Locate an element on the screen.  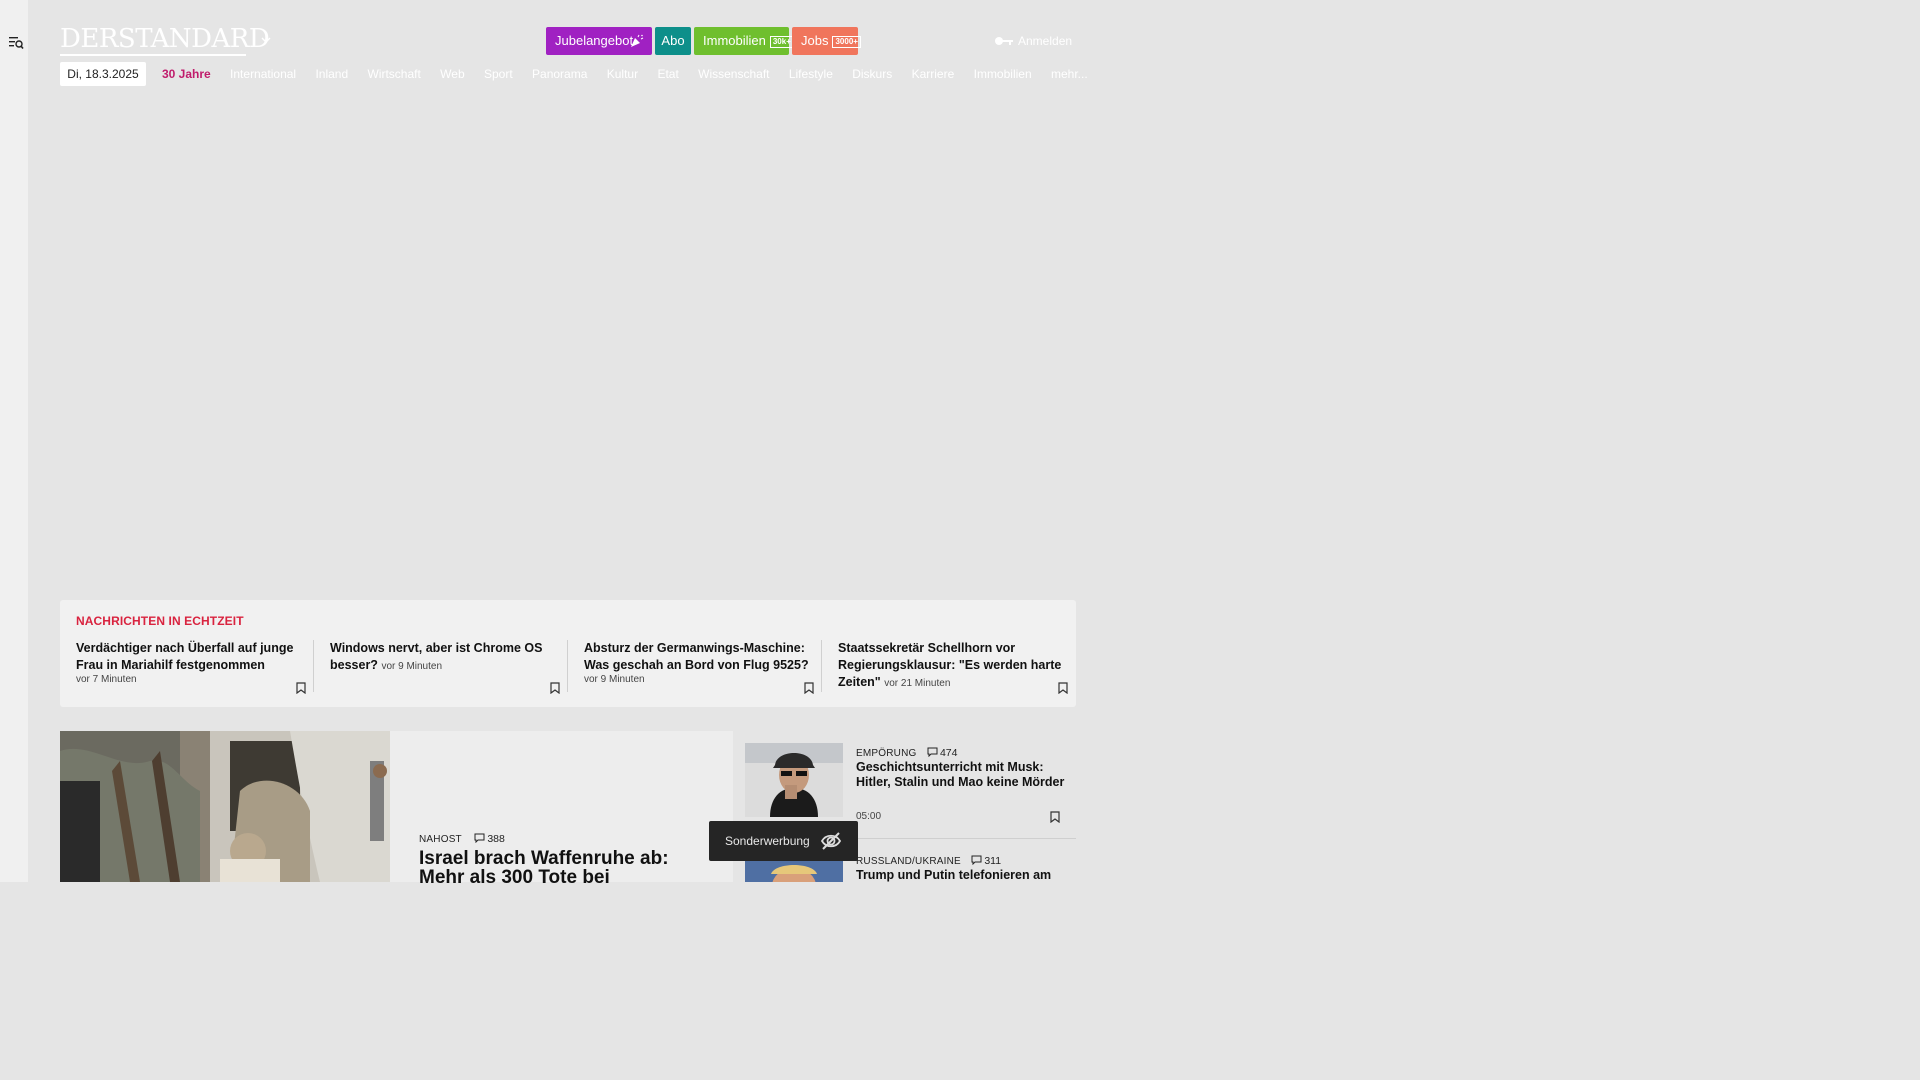
nav-item-30-jahre: 30 Jahre is located at coordinates (186, 74).